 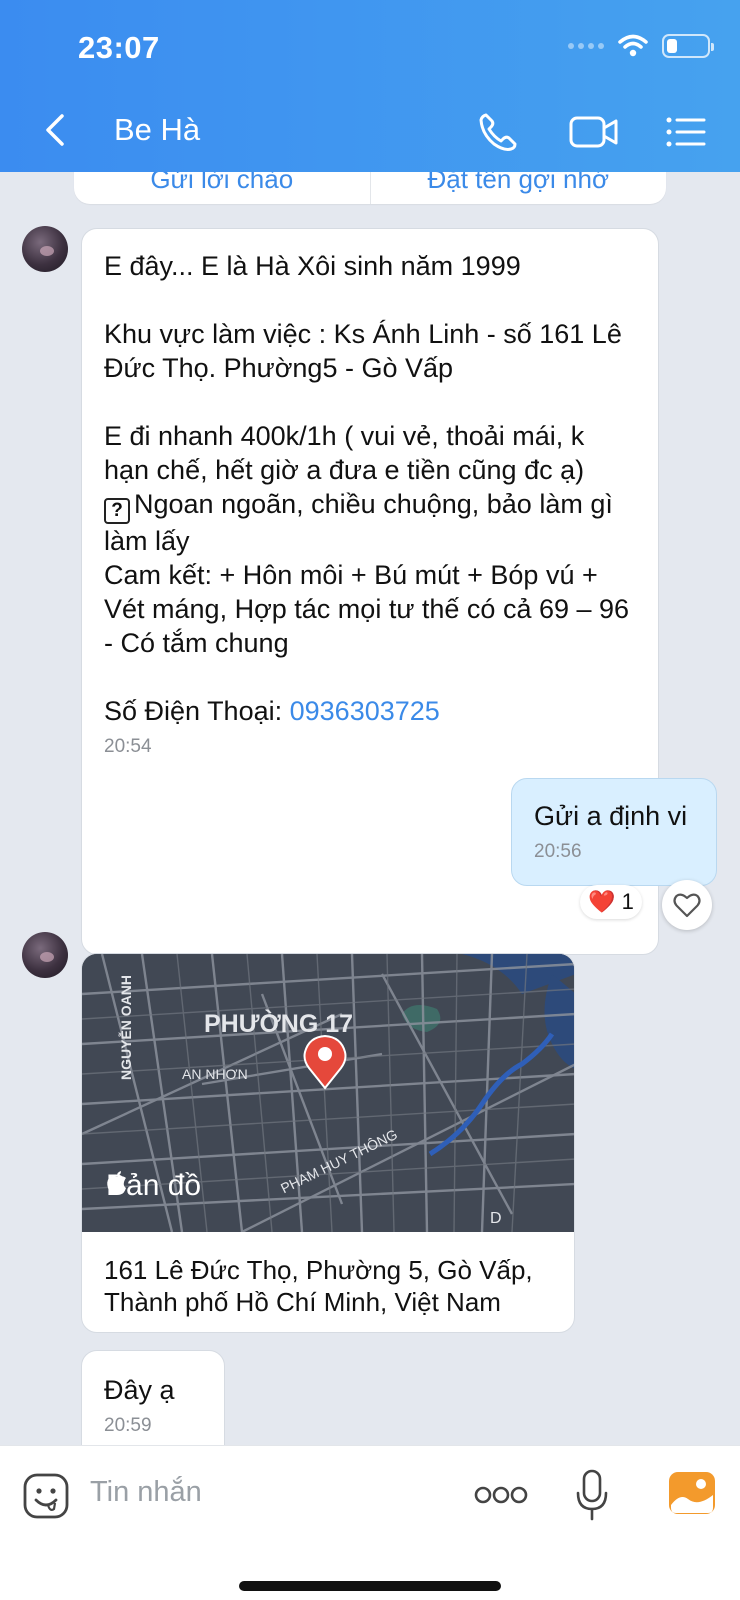 I want to click on chat-header: 23:07 Be Hà, so click(x=370, y=86).